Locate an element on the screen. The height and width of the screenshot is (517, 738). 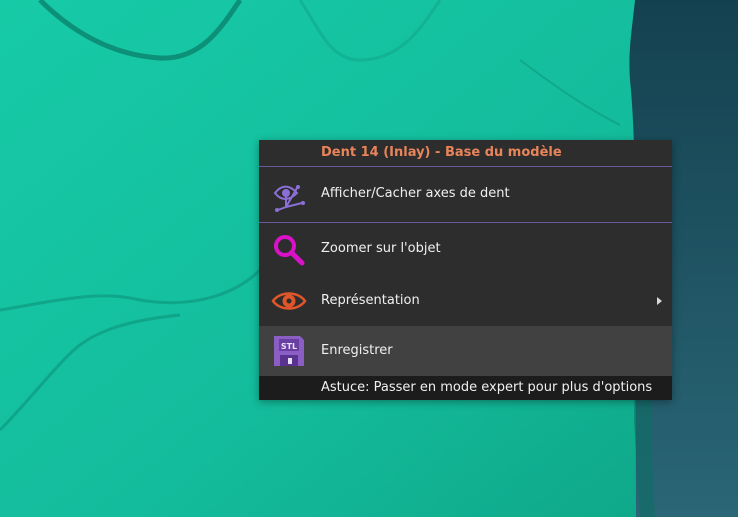
eye-icon is located at coordinates (289, 301).